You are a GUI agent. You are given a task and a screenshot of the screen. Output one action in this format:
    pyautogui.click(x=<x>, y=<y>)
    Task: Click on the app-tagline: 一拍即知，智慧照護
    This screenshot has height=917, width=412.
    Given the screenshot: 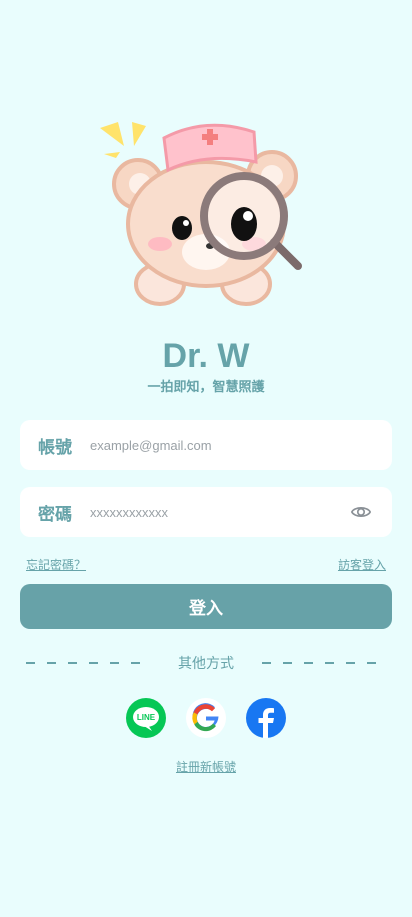 What is the action you would take?
    pyautogui.click(x=206, y=387)
    